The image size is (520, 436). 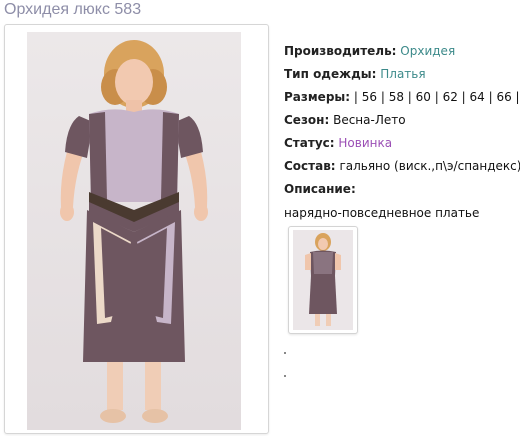 I want to click on sizes-label: Размеры:, so click(x=317, y=97).